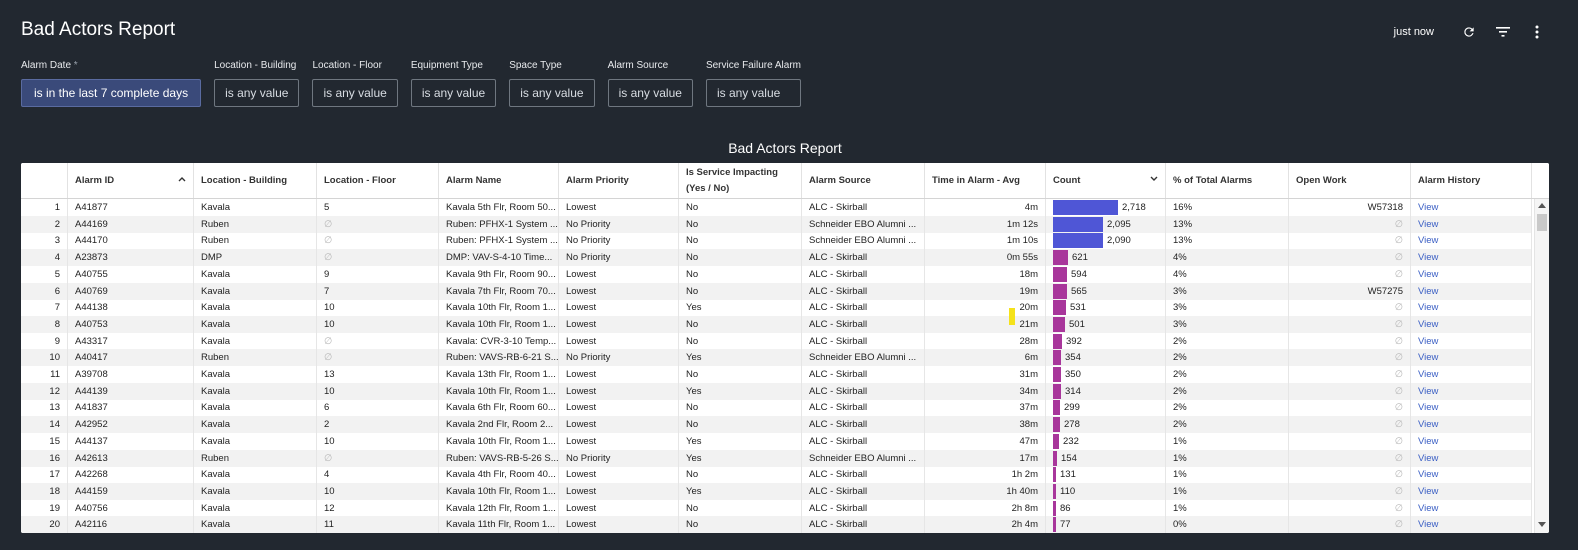 The width and height of the screenshot is (1578, 550). Describe the element at coordinates (740, 180) in the screenshot. I see `column-header-service-impacting: Is Service Impacting (Yes / No)` at that location.